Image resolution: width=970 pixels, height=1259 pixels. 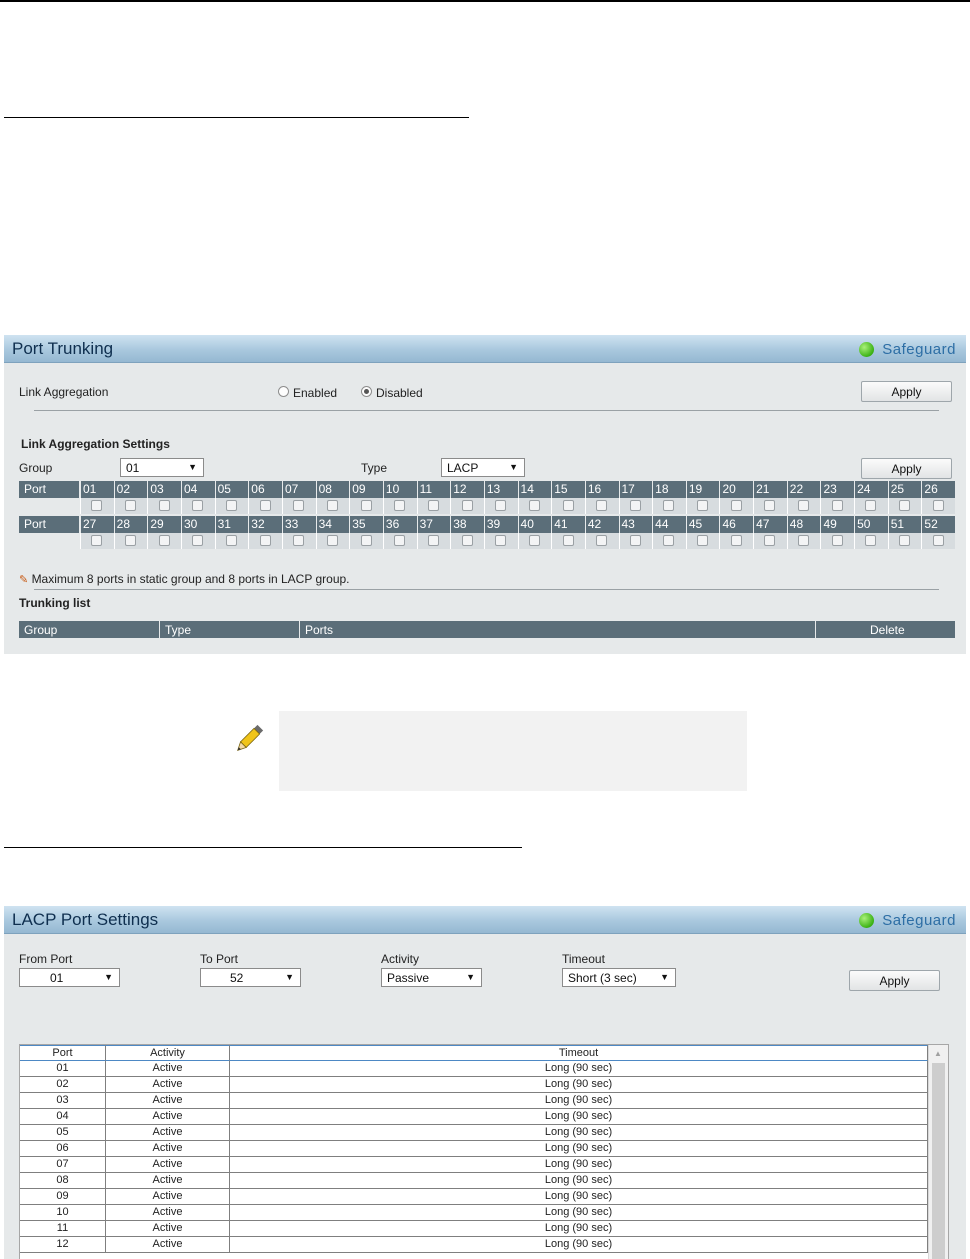 I want to click on table-row: 11 Active Long (90 sec), so click(x=474, y=1229).